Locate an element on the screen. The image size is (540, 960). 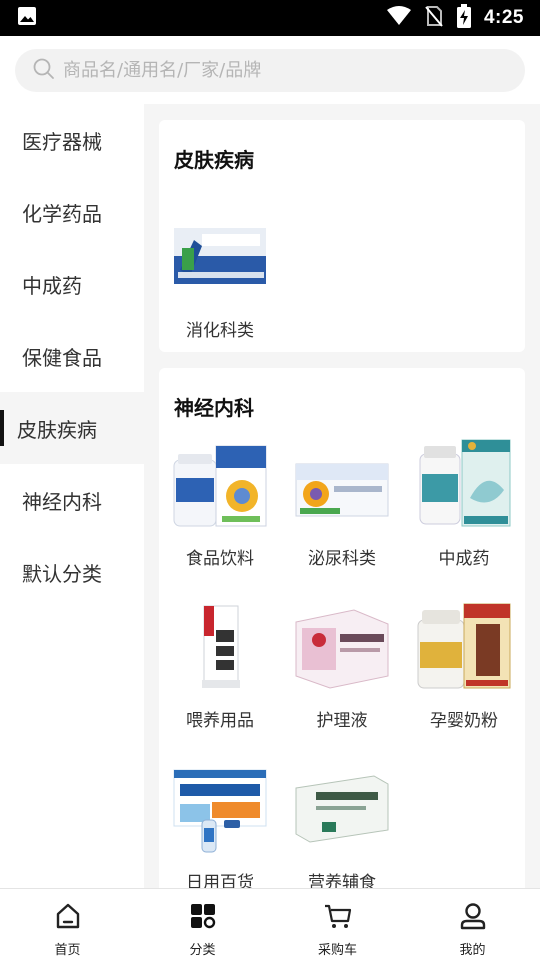
tab-profile: 我的 is located at coordinates (472, 924).